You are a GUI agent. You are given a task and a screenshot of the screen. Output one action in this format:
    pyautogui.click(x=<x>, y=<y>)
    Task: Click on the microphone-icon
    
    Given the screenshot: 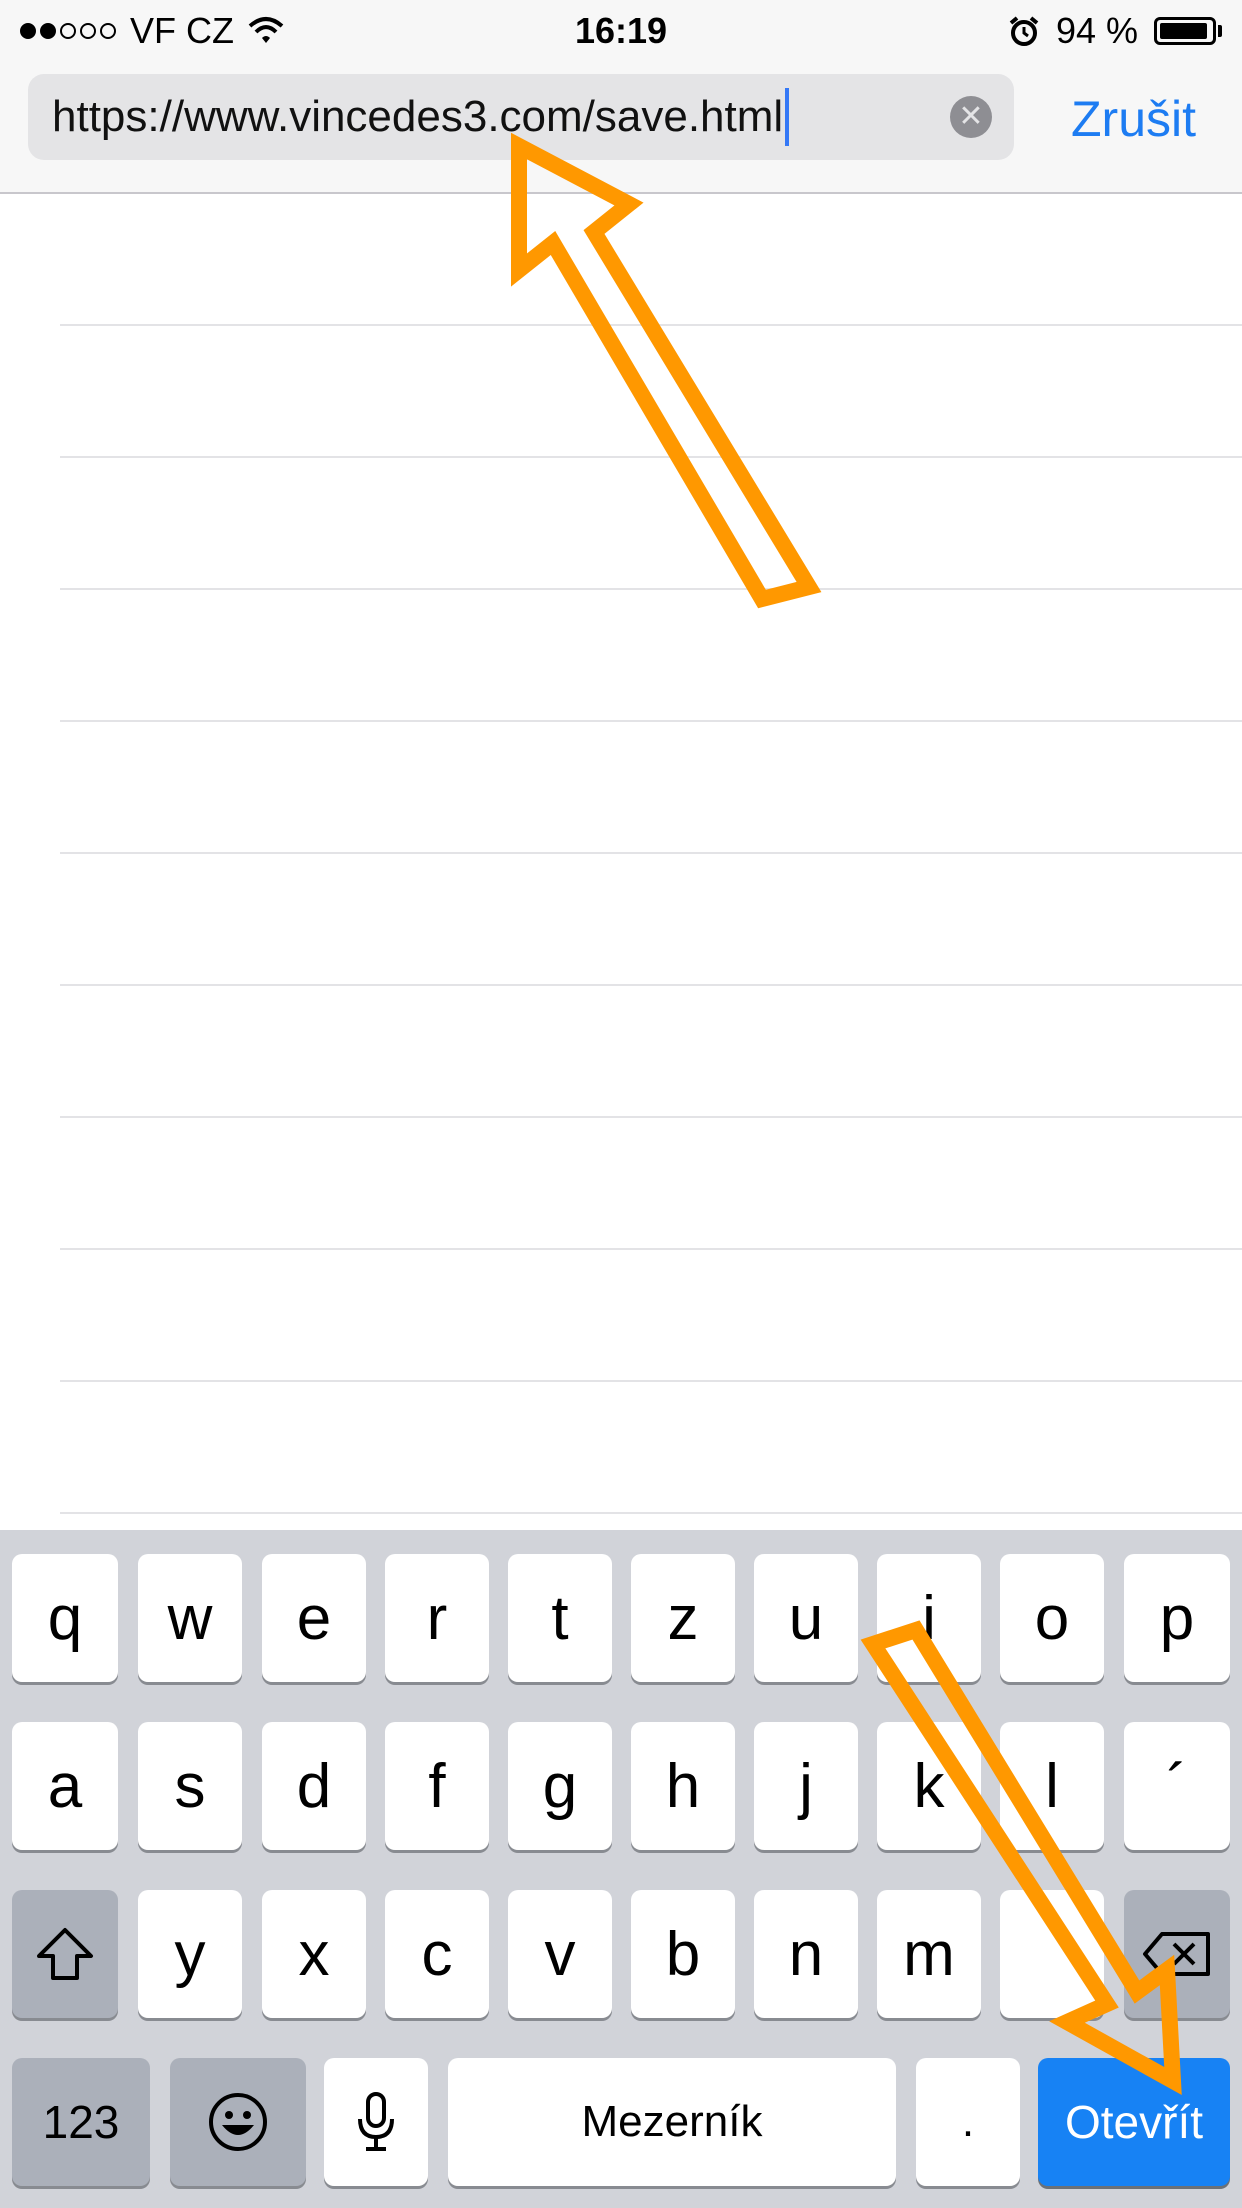 What is the action you would take?
    pyautogui.click(x=376, y=2121)
    